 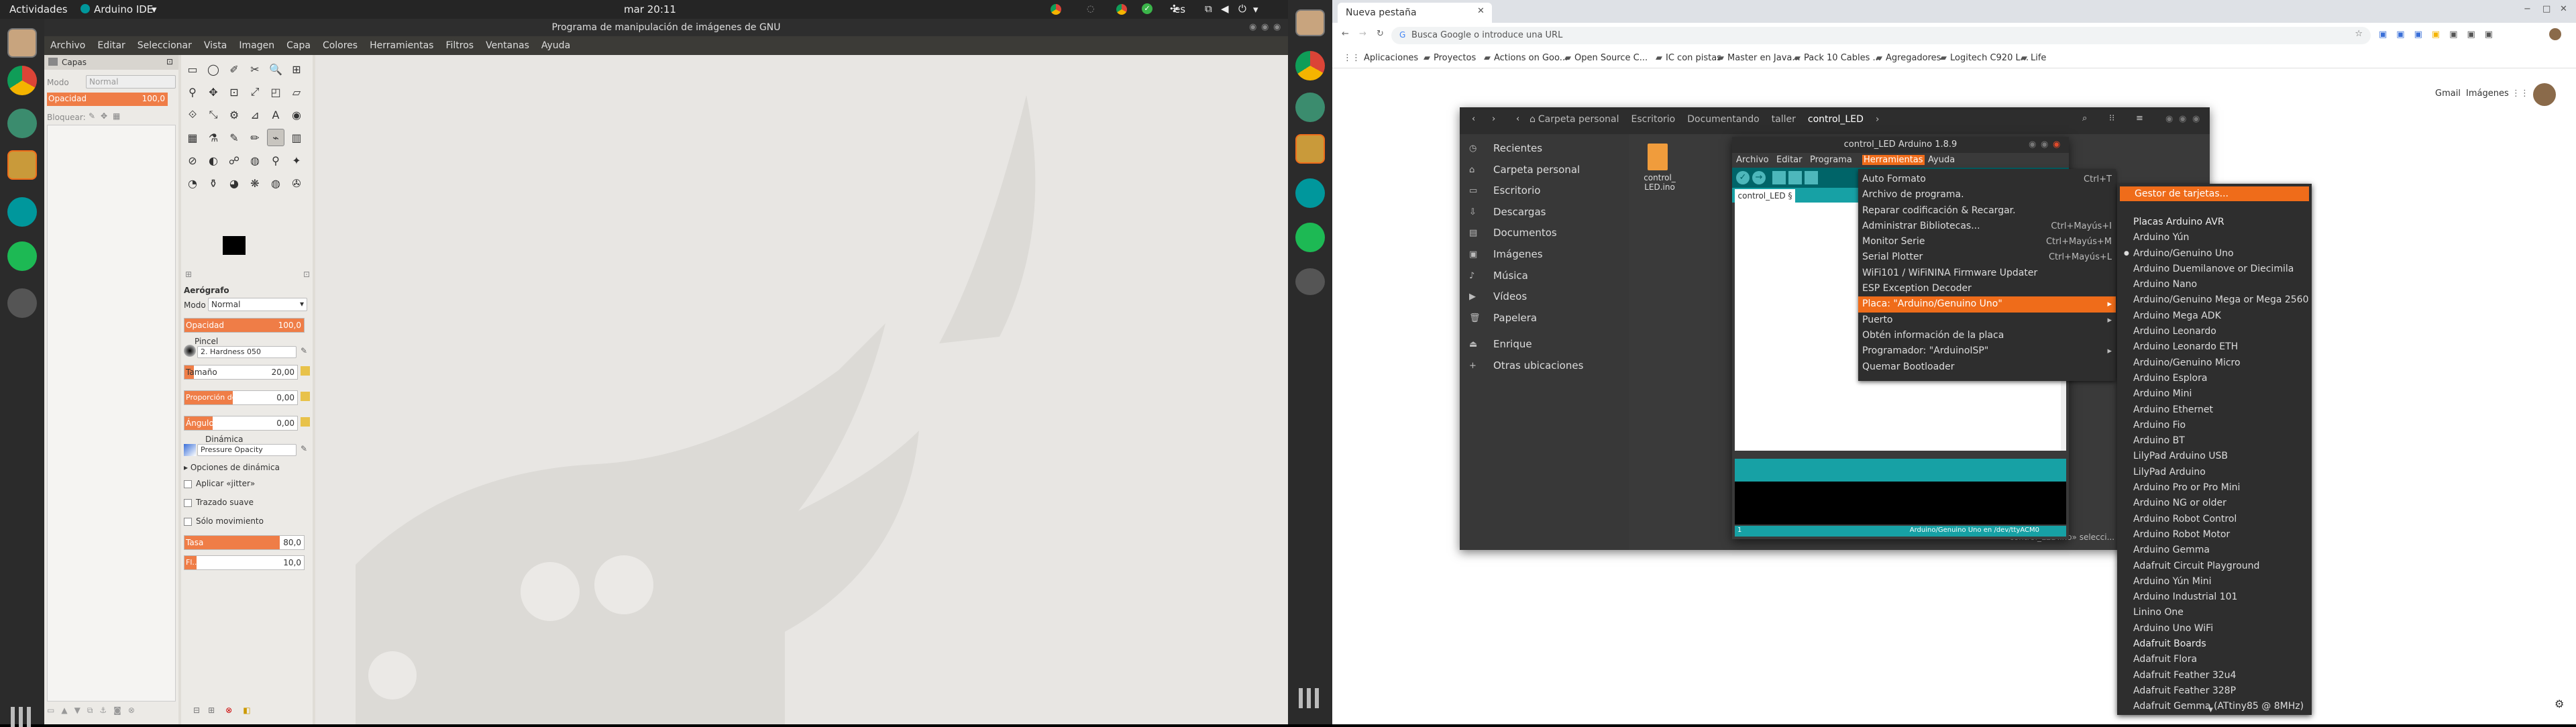 What do you see at coordinates (2520, 94) in the screenshot?
I see `apps-grid-icon: ⋮⋮` at bounding box center [2520, 94].